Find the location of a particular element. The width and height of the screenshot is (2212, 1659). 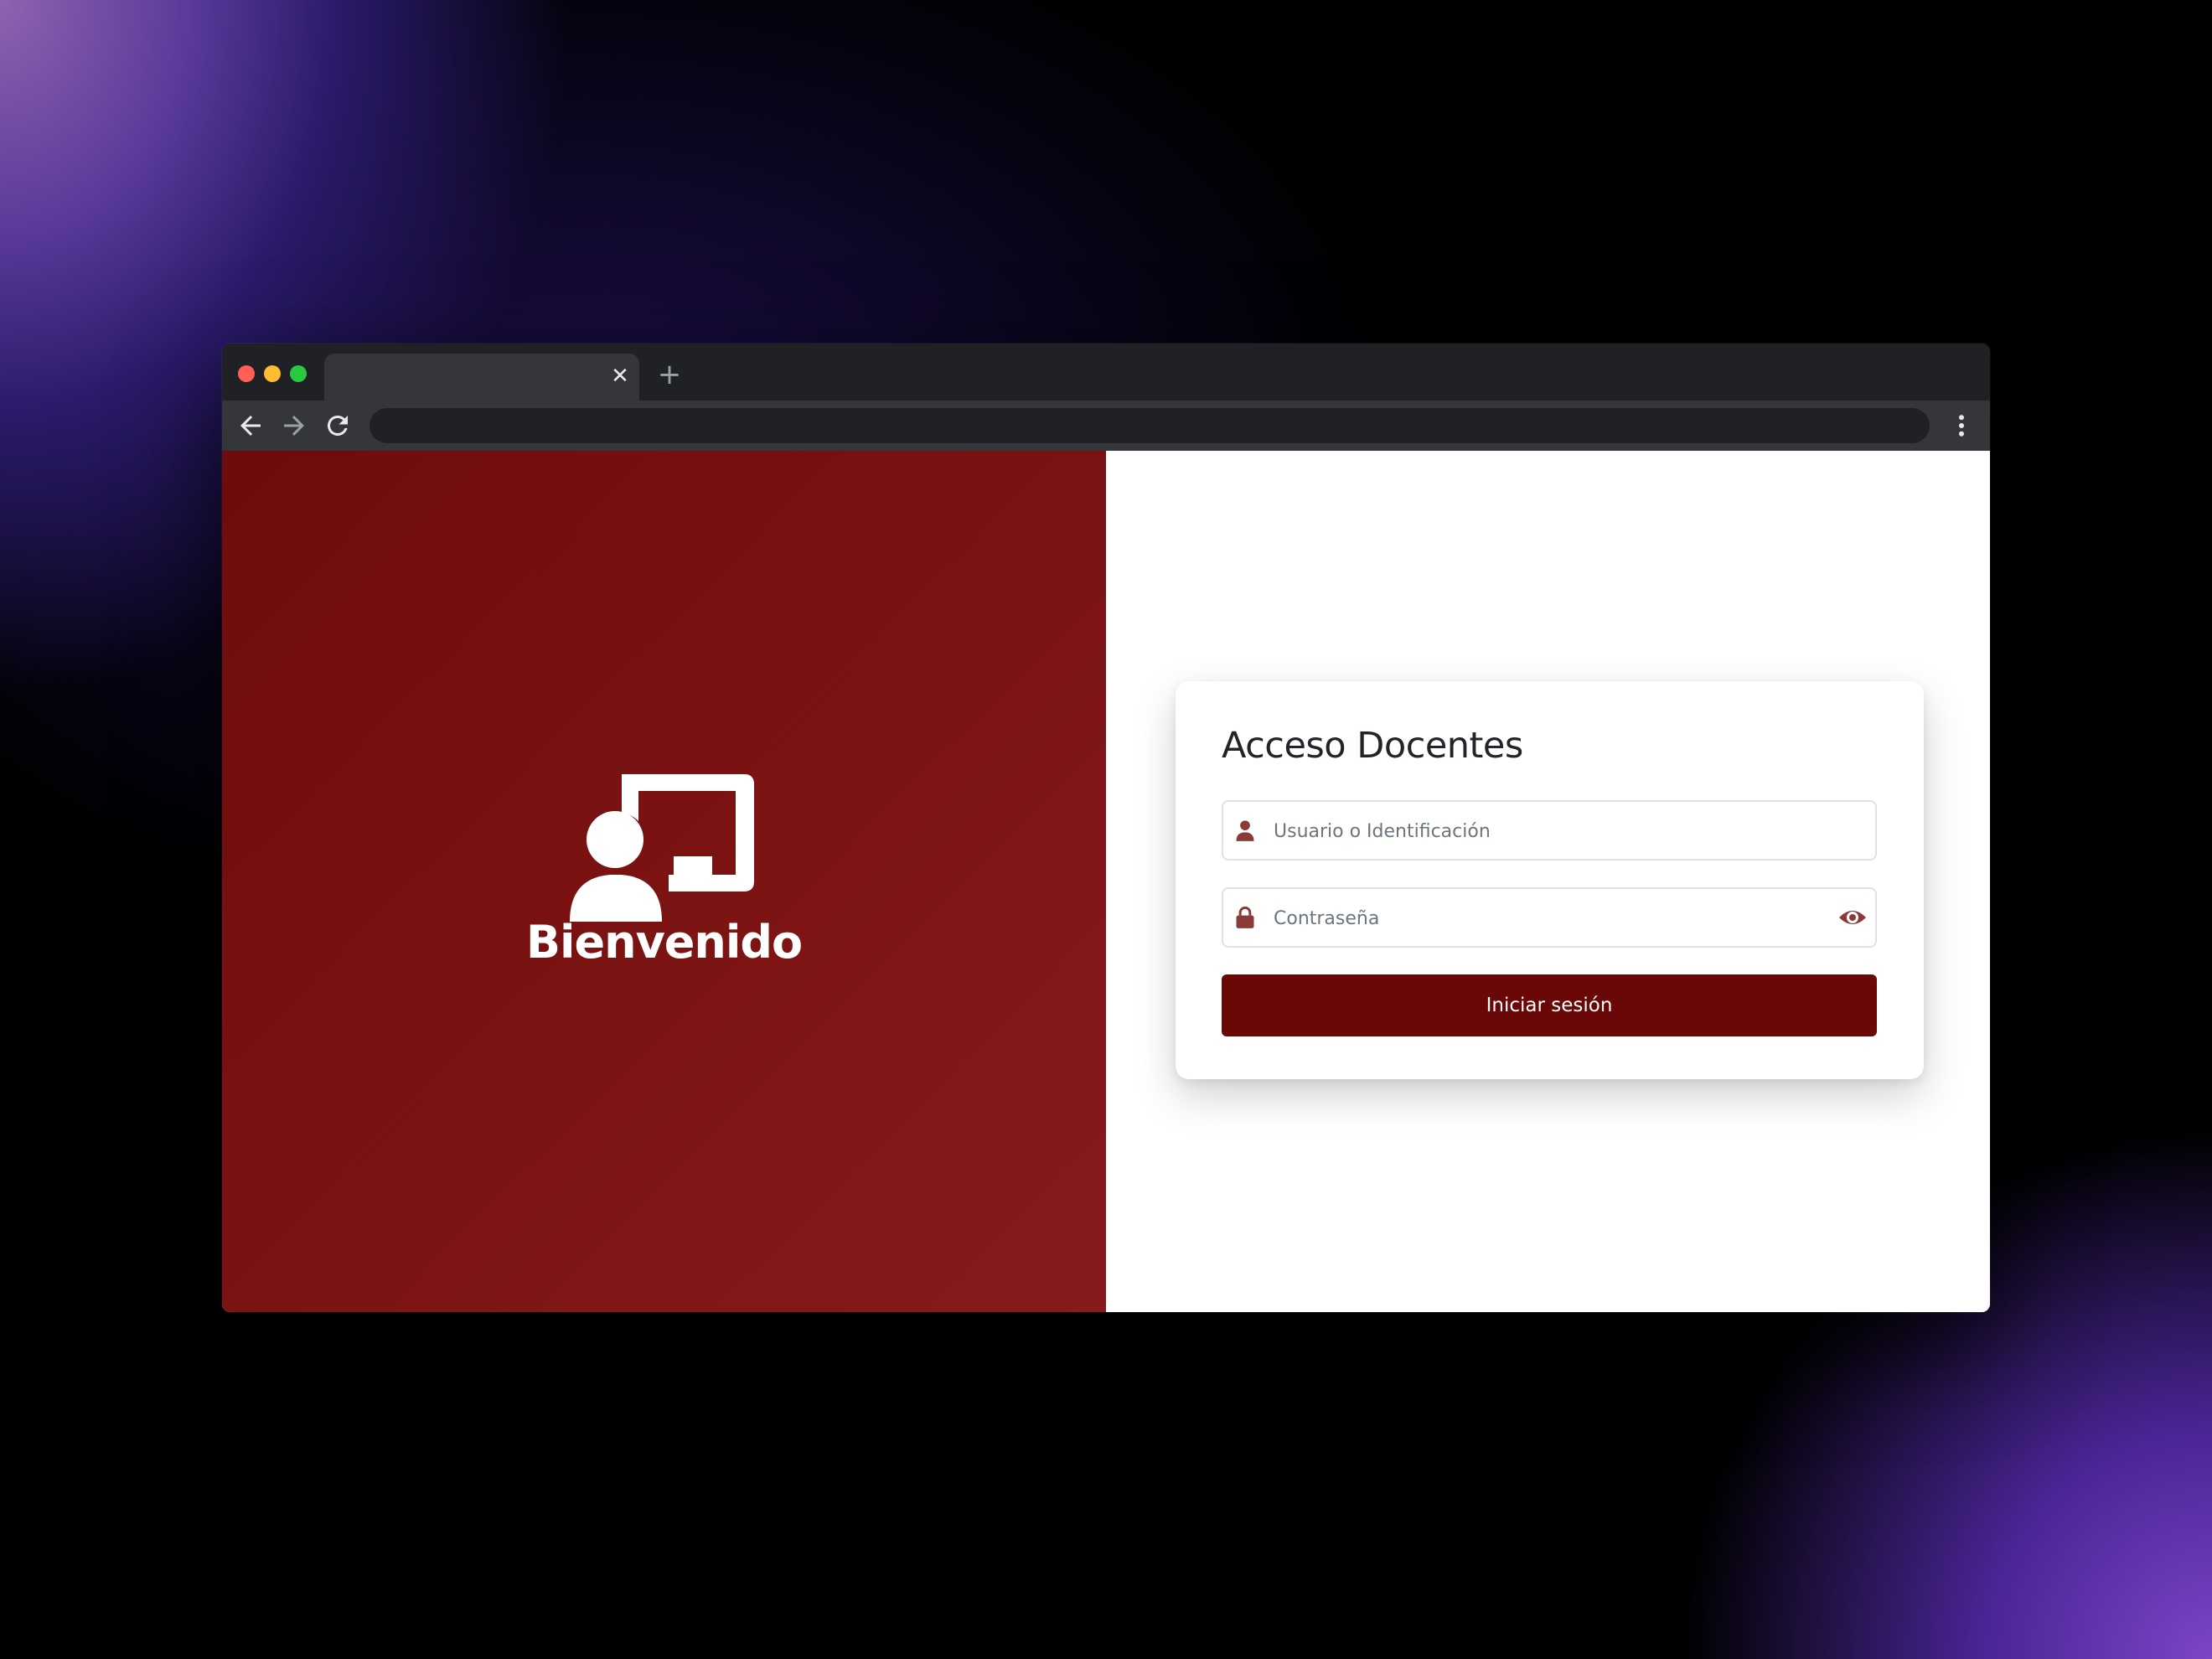

kebab-menu-icon is located at coordinates (1961, 426).